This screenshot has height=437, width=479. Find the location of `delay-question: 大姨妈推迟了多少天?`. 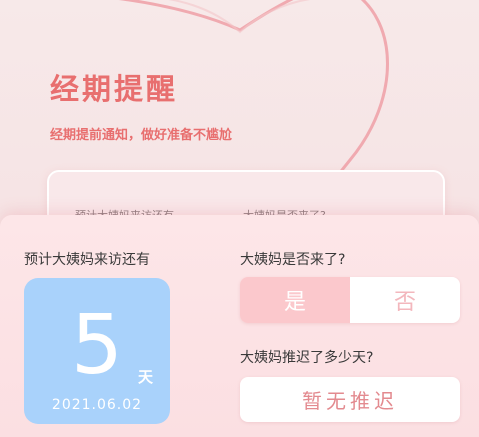

delay-question: 大姨妈推迟了多少天? is located at coordinates (307, 358).